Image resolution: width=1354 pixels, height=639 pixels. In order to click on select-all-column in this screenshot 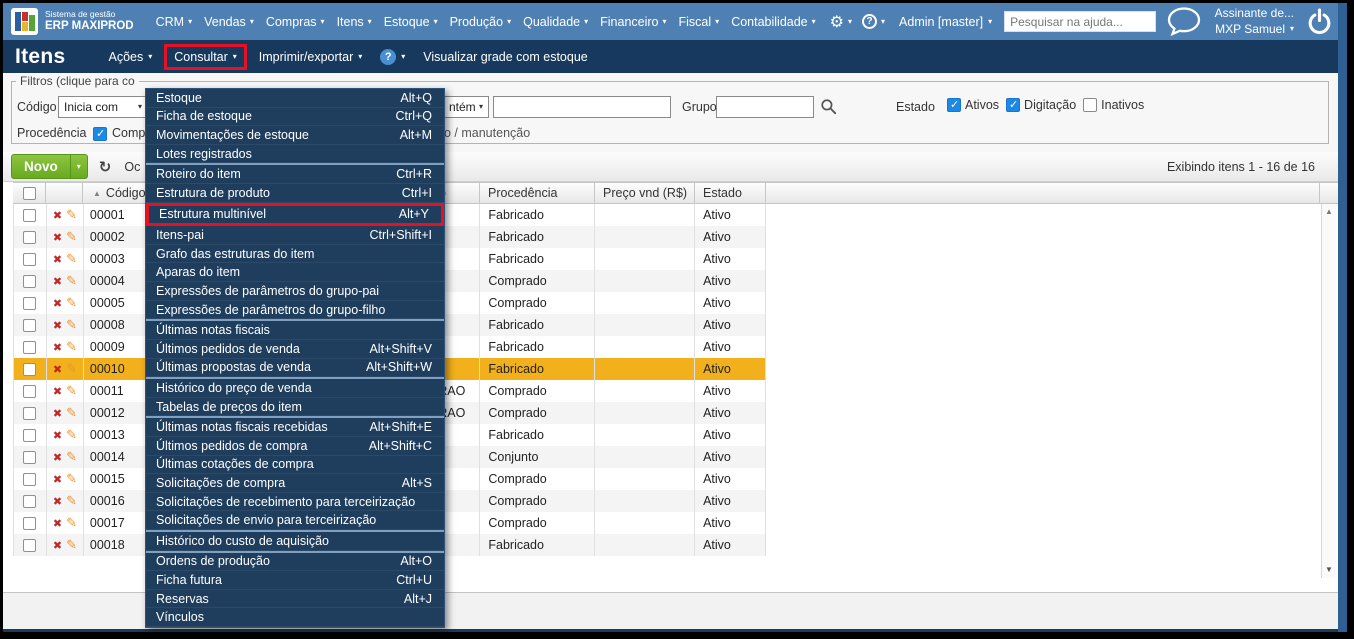, I will do `click(29, 193)`.